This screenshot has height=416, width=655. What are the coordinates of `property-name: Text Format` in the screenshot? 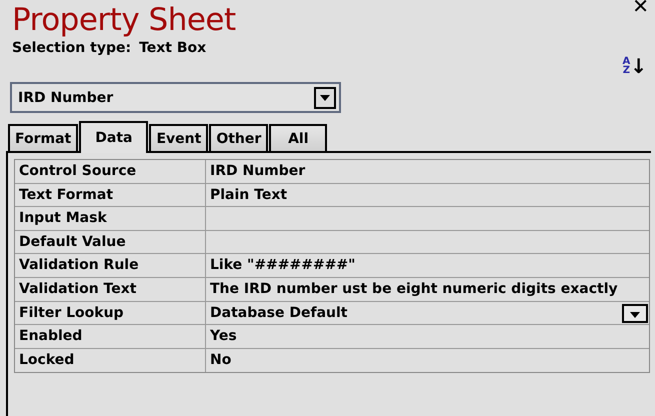 It's located at (110, 195).